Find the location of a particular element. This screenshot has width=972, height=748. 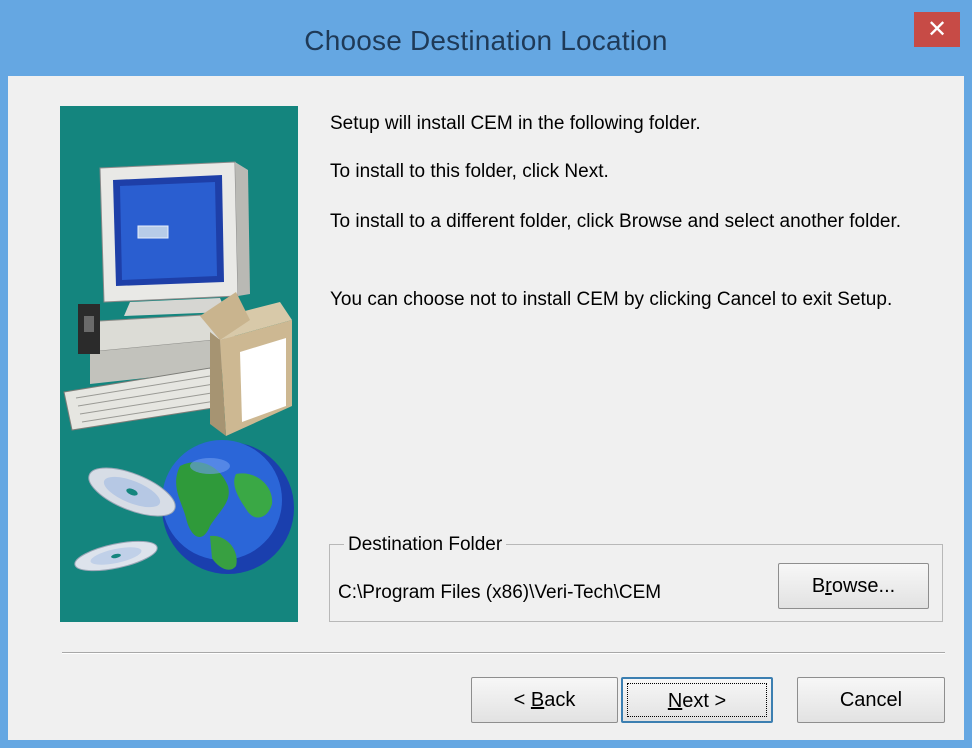

title-bar: Choose Destination Location ✕ is located at coordinates (486, 38).